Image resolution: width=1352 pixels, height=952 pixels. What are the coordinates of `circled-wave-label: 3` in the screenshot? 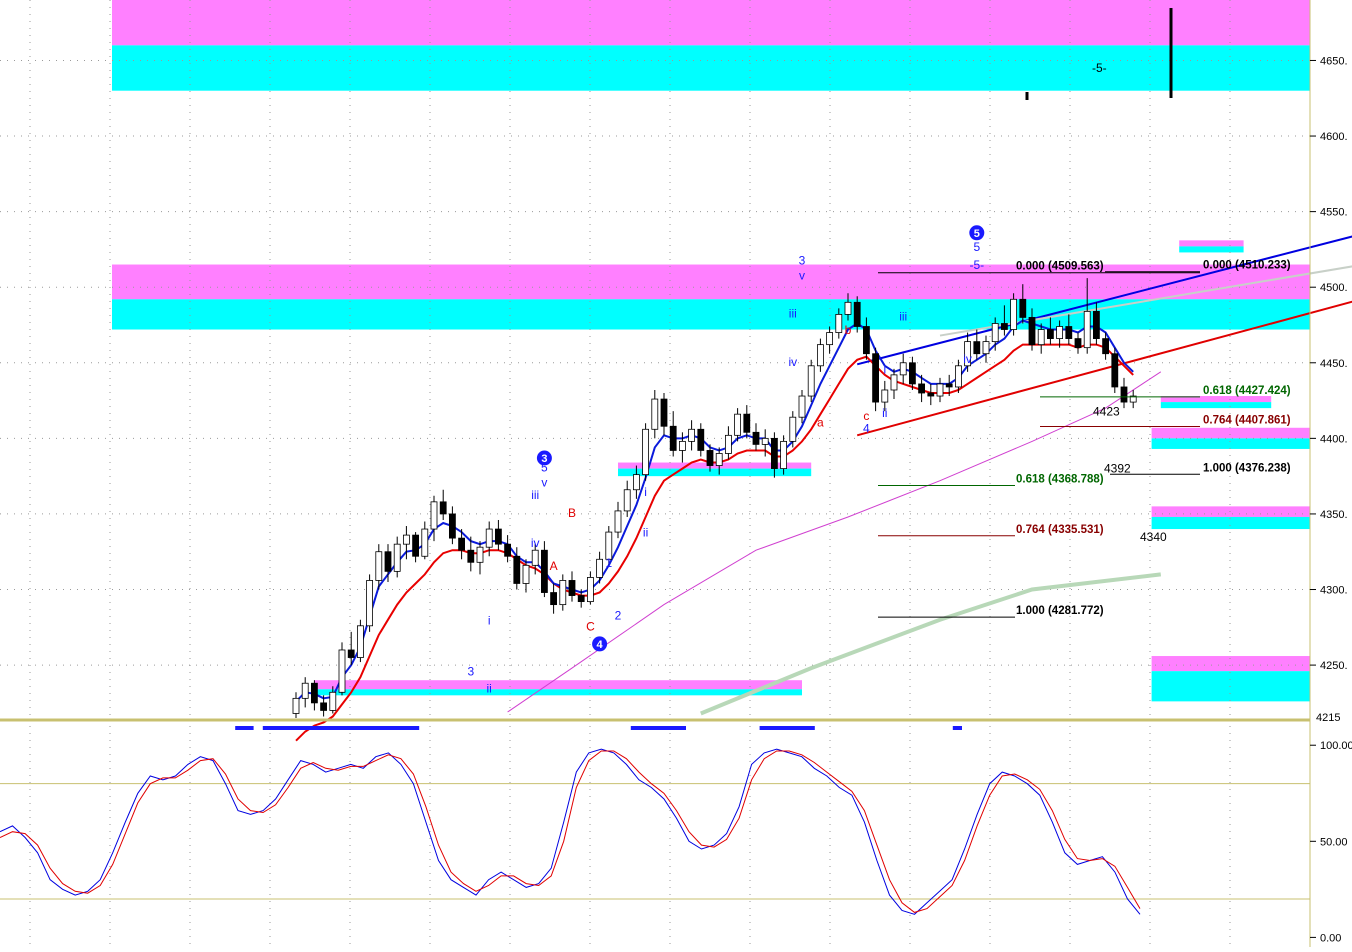 It's located at (544, 459).